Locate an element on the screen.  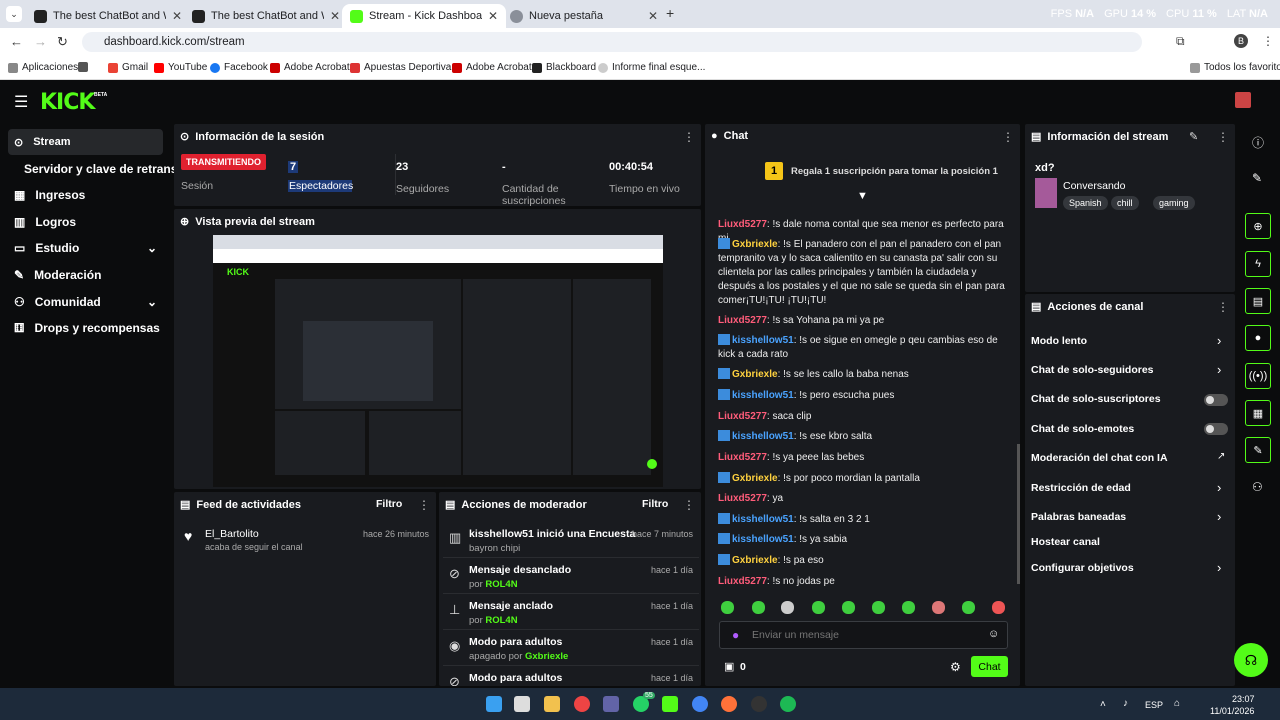
emotes-only-toggle is located at coordinates (1216, 429).